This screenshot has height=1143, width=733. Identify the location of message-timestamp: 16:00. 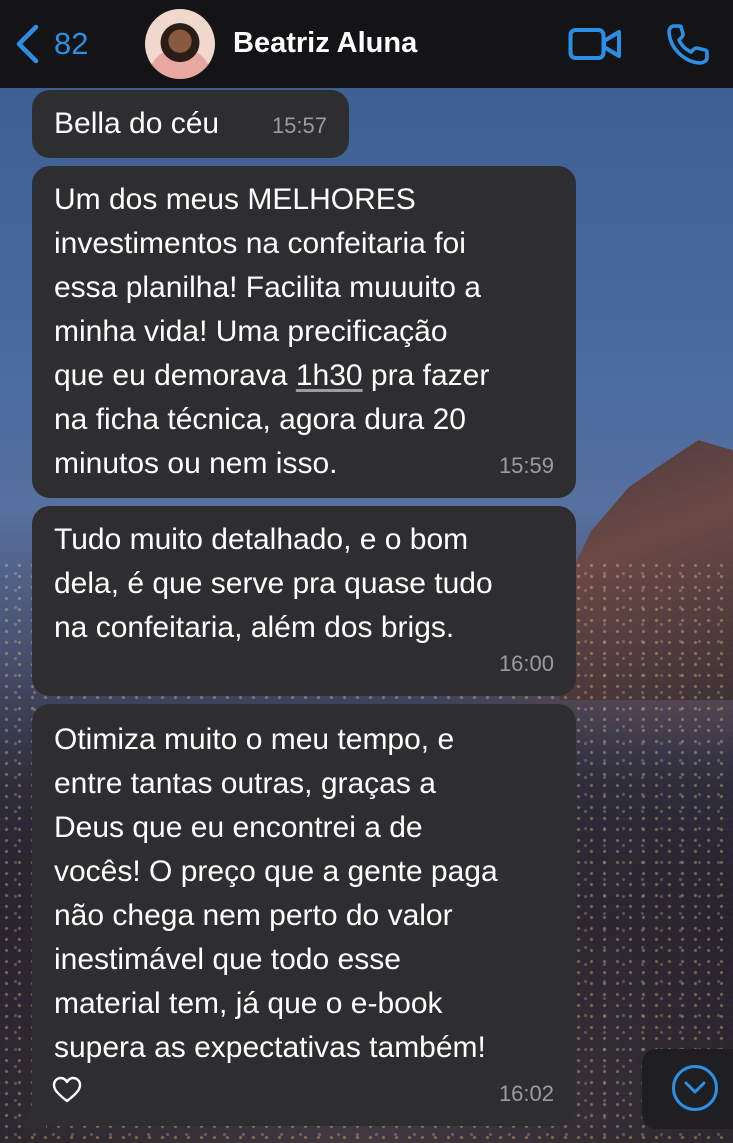
(526, 663).